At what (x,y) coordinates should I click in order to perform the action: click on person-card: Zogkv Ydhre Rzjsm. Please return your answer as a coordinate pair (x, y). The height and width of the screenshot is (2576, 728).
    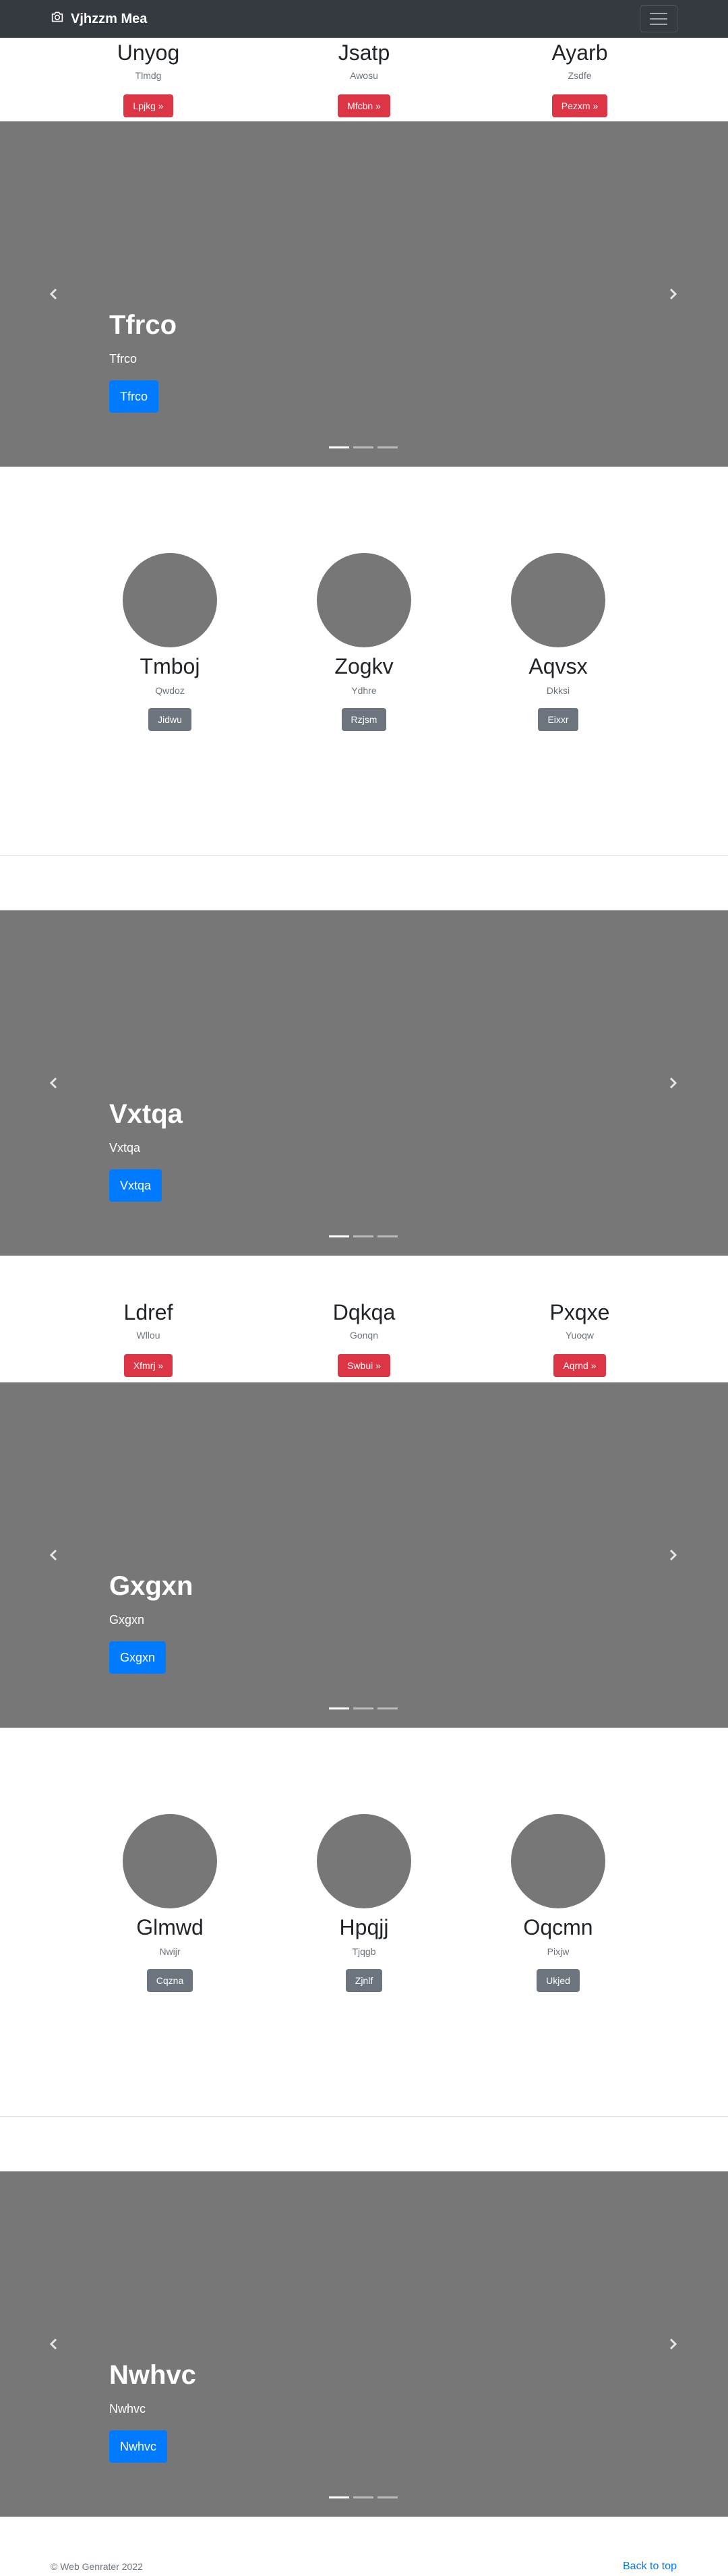
    Looking at the image, I should click on (364, 642).